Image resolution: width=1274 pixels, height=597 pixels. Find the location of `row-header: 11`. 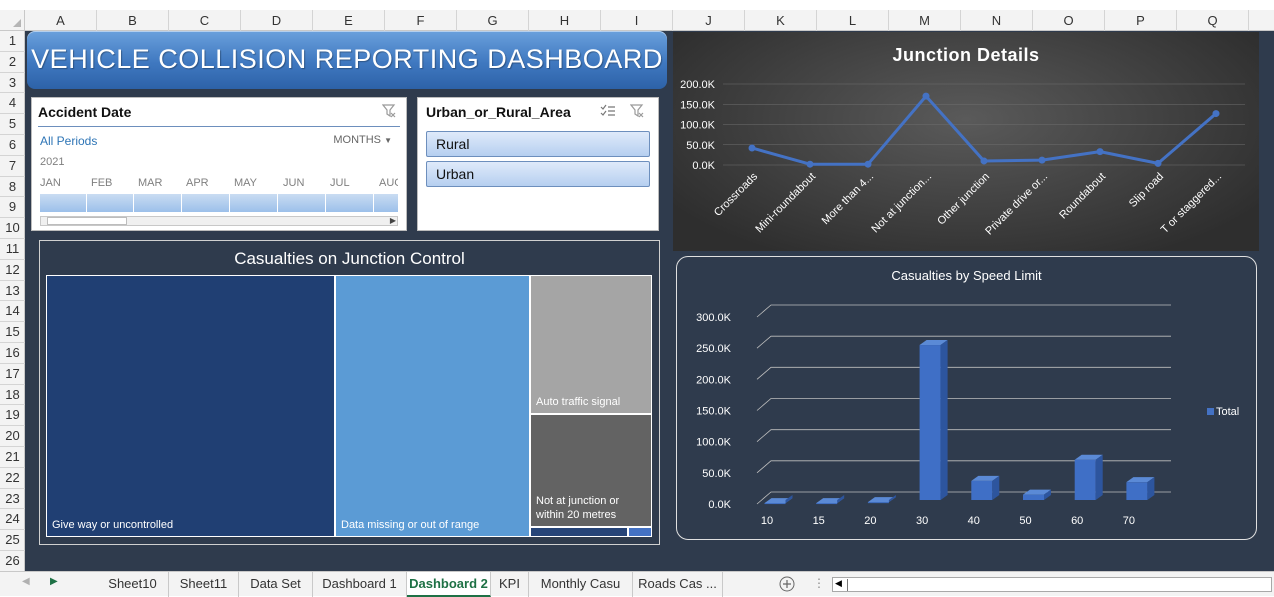

row-header: 11 is located at coordinates (12, 249).